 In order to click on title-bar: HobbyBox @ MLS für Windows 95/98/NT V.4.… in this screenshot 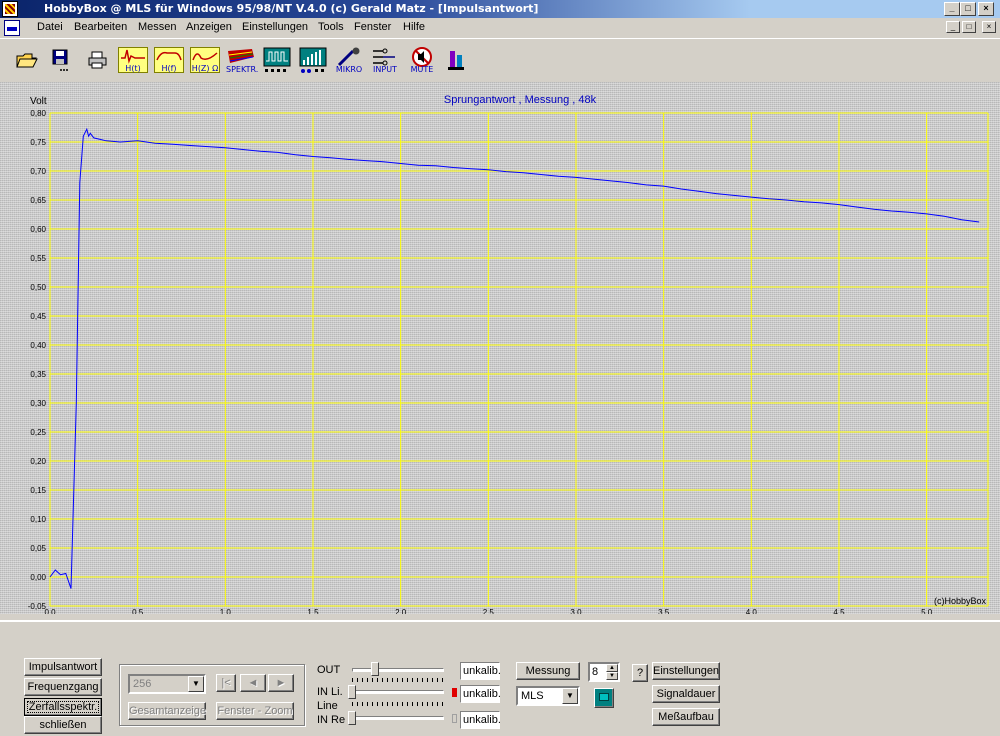, I will do `click(500, 9)`.